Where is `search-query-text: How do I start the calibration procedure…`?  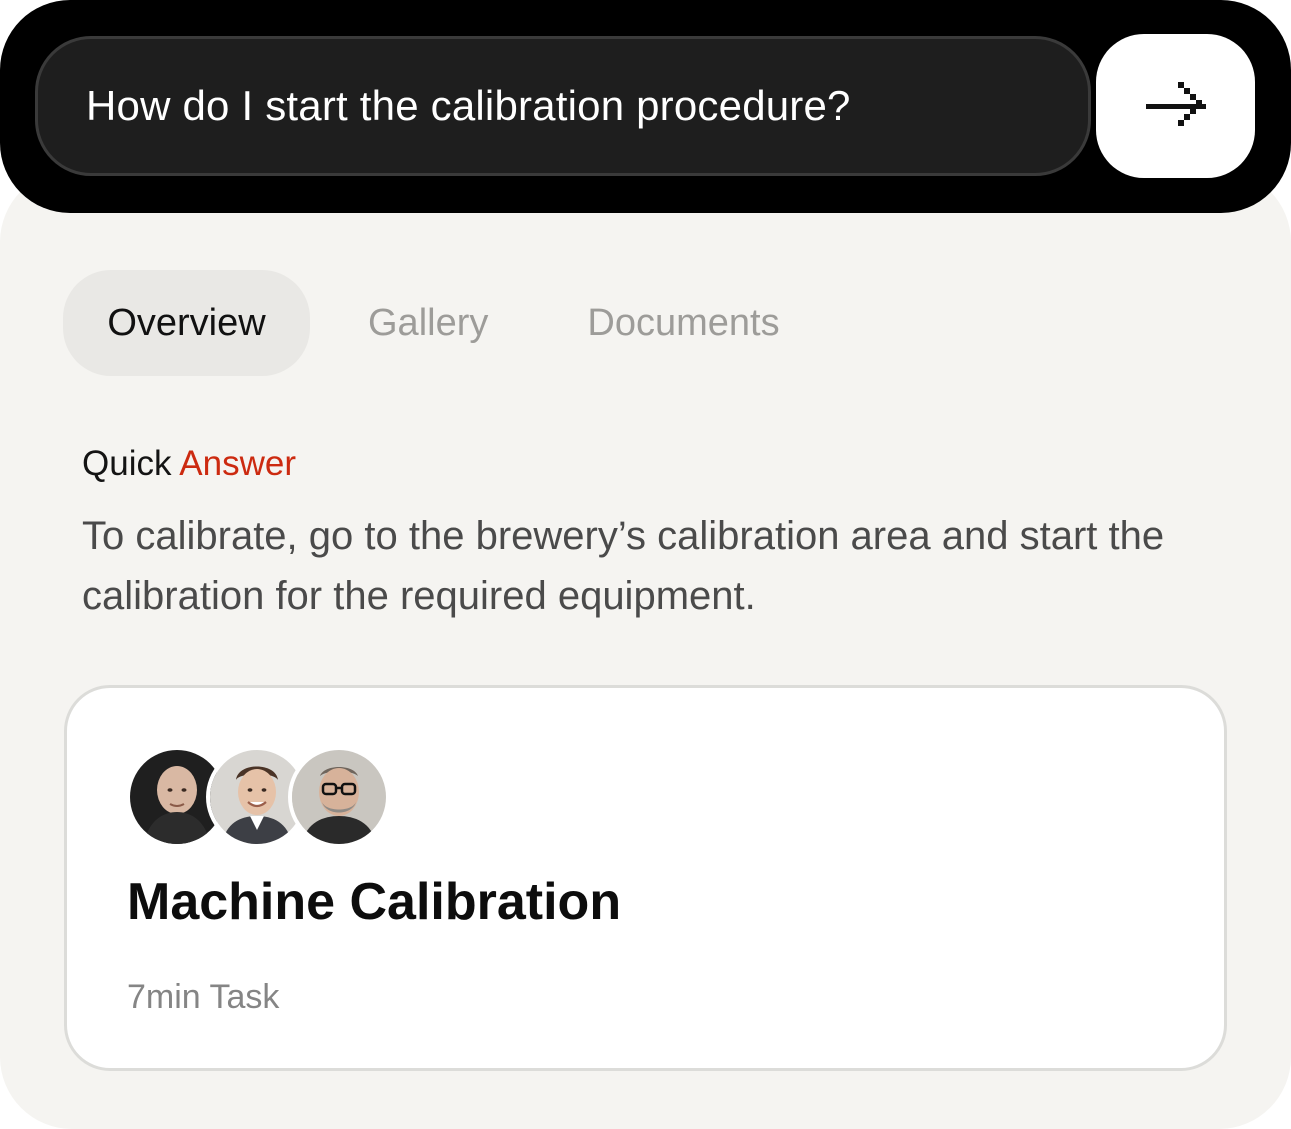
search-query-text: How do I start the calibration procedure… is located at coordinates (468, 105).